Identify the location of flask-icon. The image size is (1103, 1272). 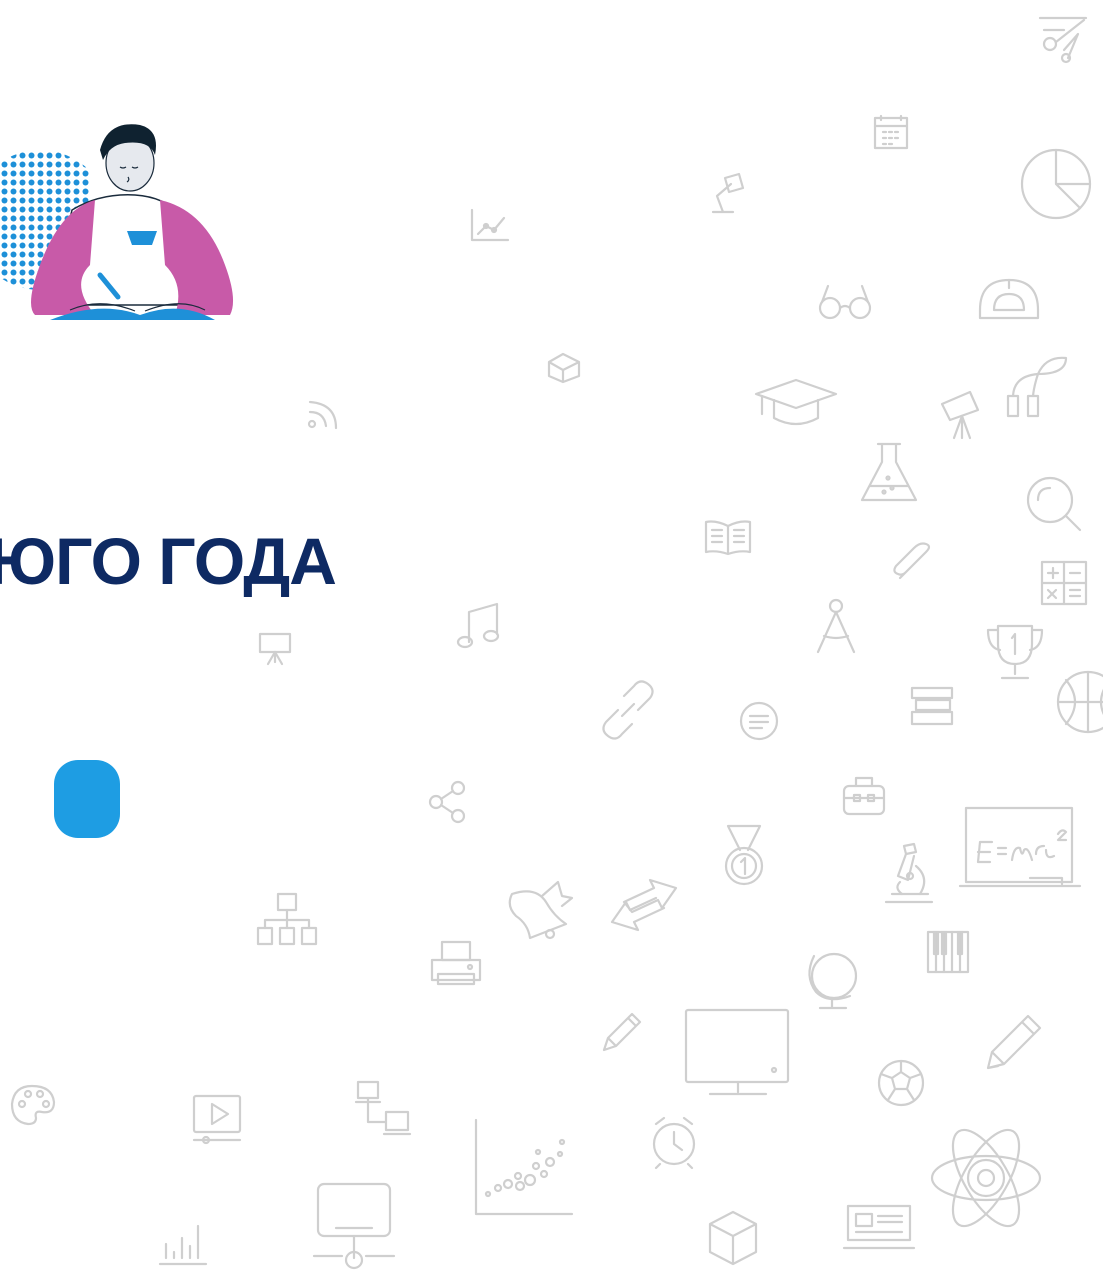
(889, 472).